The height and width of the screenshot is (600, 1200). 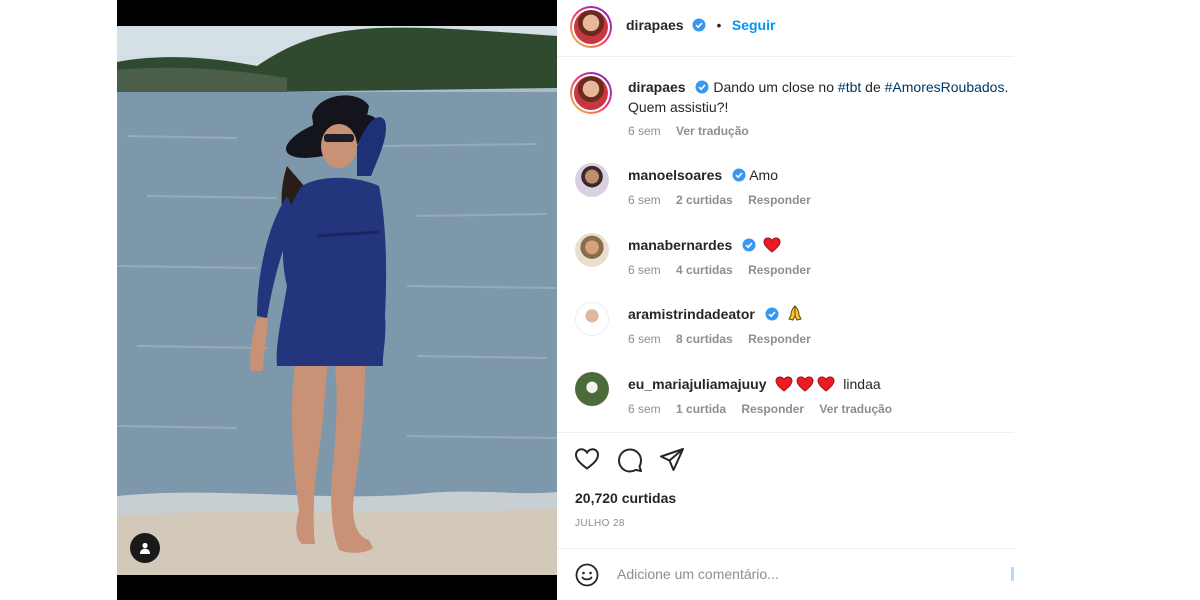 What do you see at coordinates (797, 574) in the screenshot?
I see `add-comment-input` at bounding box center [797, 574].